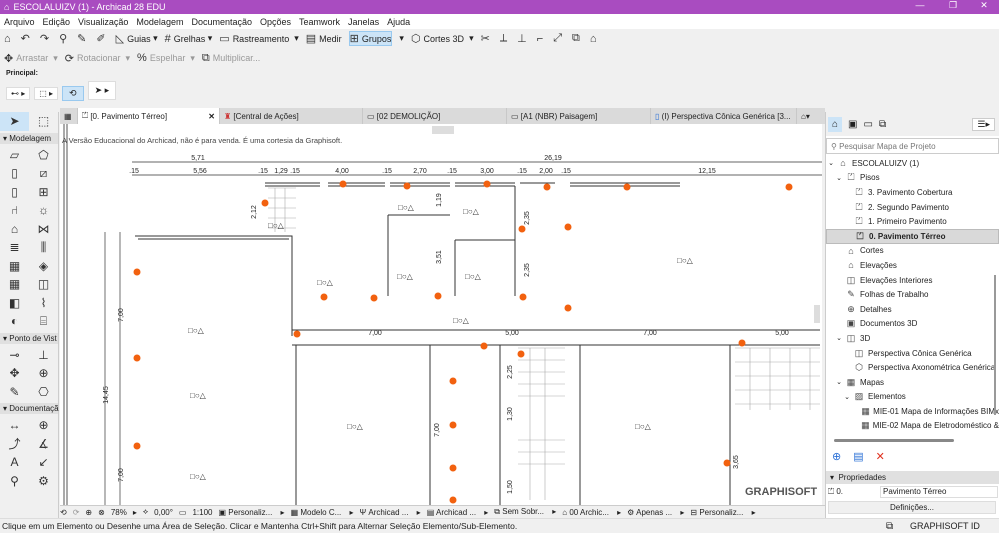  What do you see at coordinates (912, 265) in the screenshot?
I see `tree-item-elevacoes: ⌂ Elevações` at bounding box center [912, 265].